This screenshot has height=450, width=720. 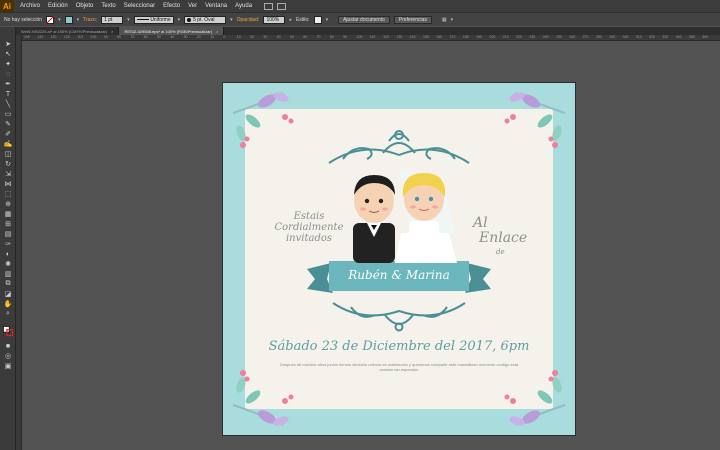 I want to click on de-text: de, so click(x=500, y=252).